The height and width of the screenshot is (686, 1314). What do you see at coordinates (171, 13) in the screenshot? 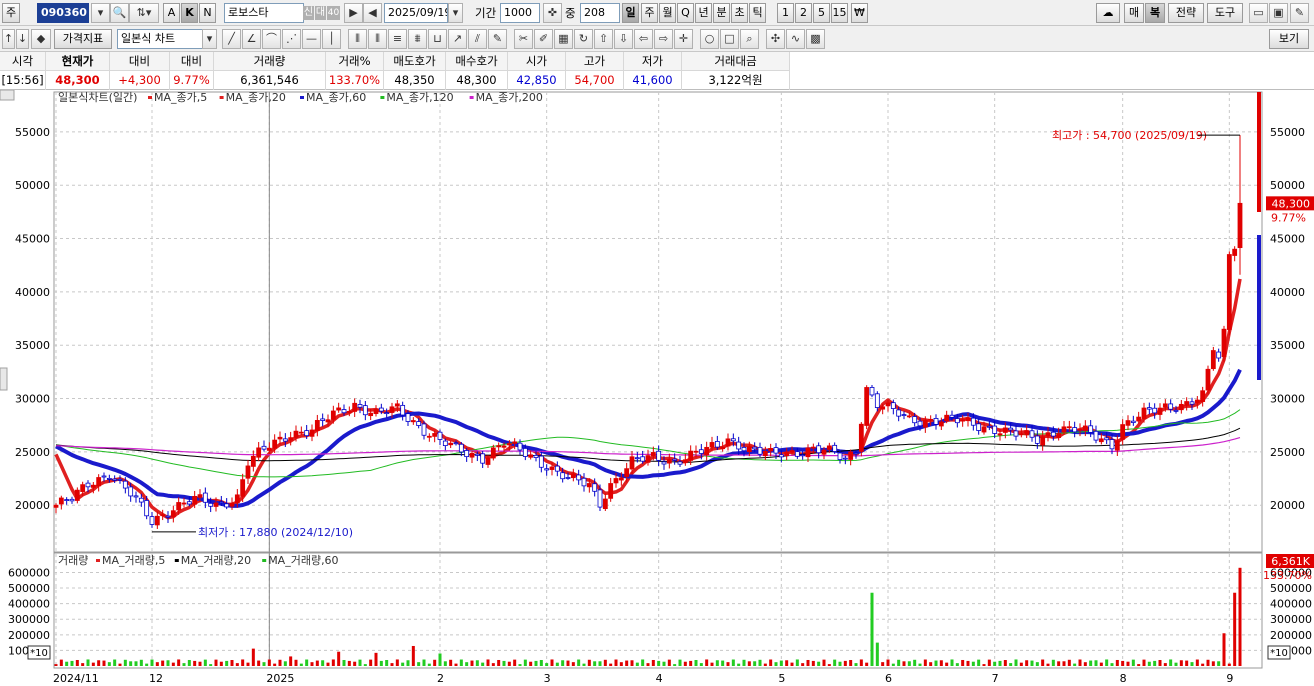
I see `exchange-a-button: A` at bounding box center [171, 13].